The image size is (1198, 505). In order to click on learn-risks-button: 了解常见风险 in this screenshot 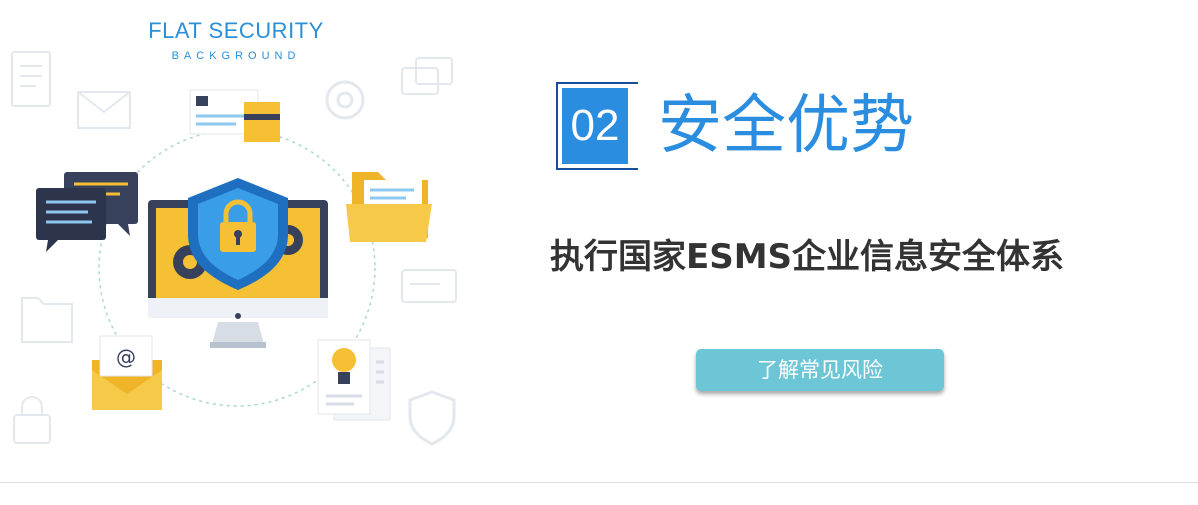, I will do `click(820, 370)`.